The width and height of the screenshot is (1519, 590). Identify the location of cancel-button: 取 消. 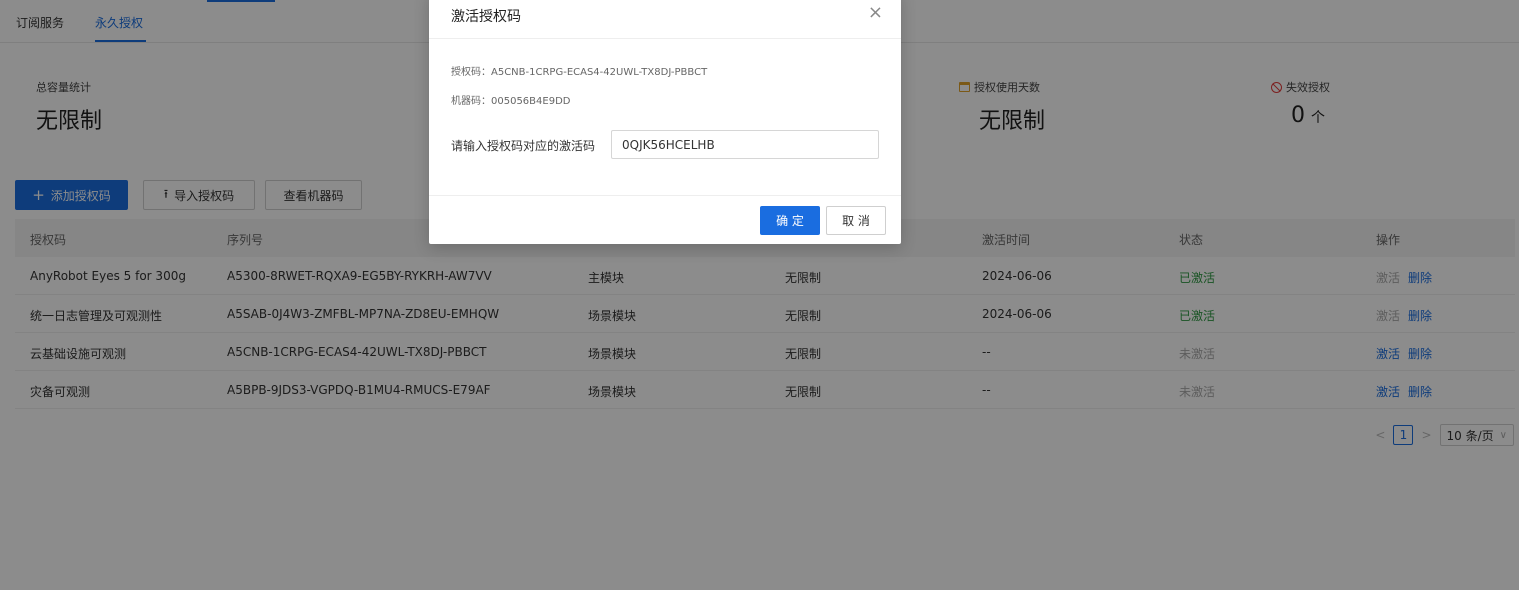
(856, 220).